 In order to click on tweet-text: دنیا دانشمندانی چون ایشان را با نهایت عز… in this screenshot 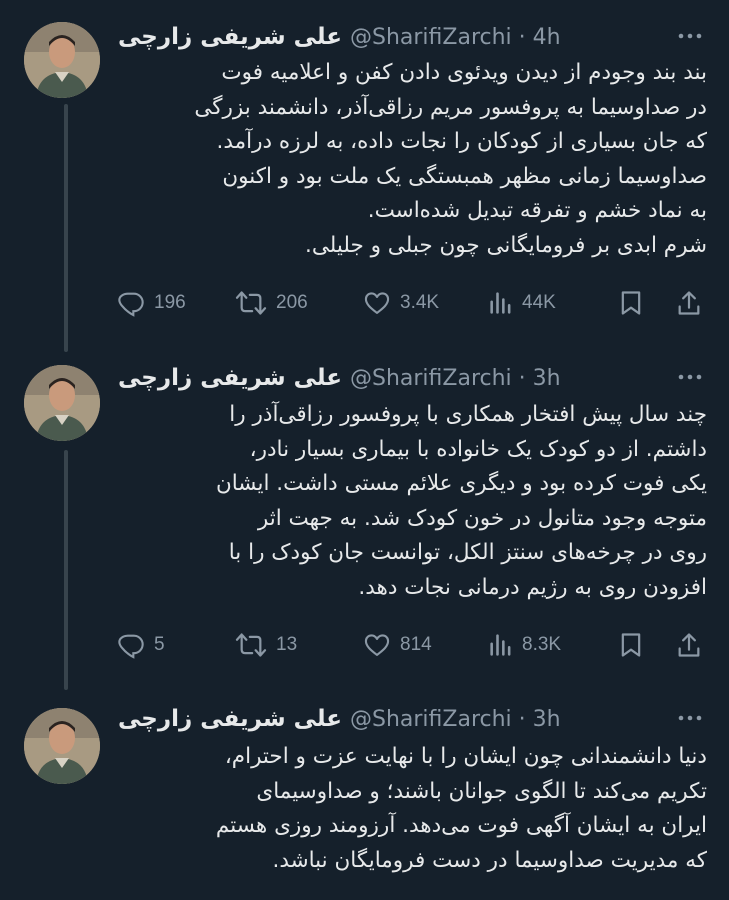, I will do `click(461, 808)`.